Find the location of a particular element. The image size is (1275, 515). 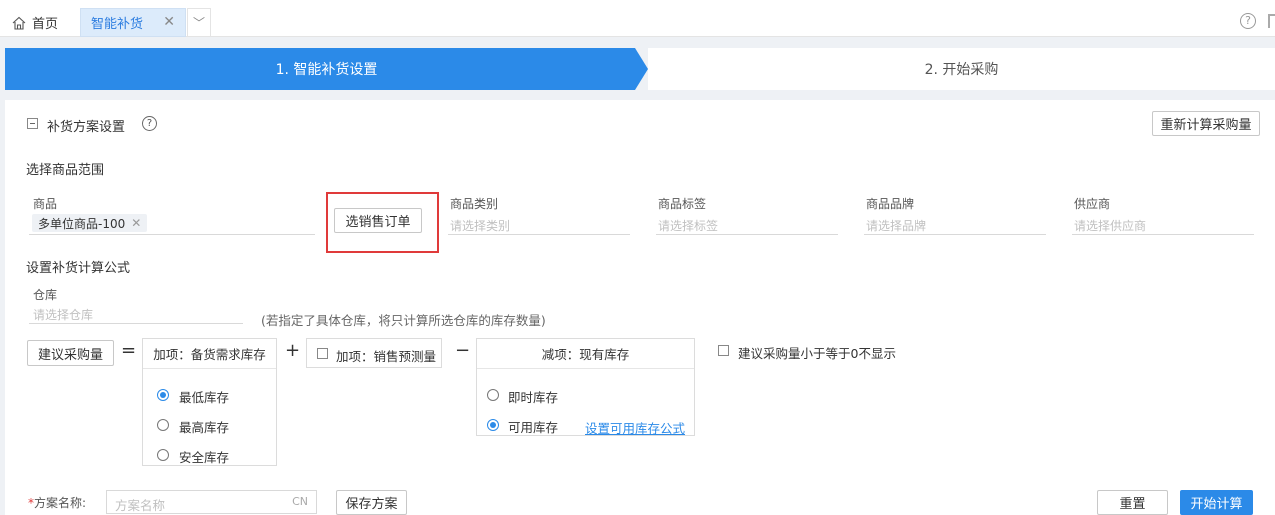

plan-name-label-text: 方案名称: is located at coordinates (60, 503).